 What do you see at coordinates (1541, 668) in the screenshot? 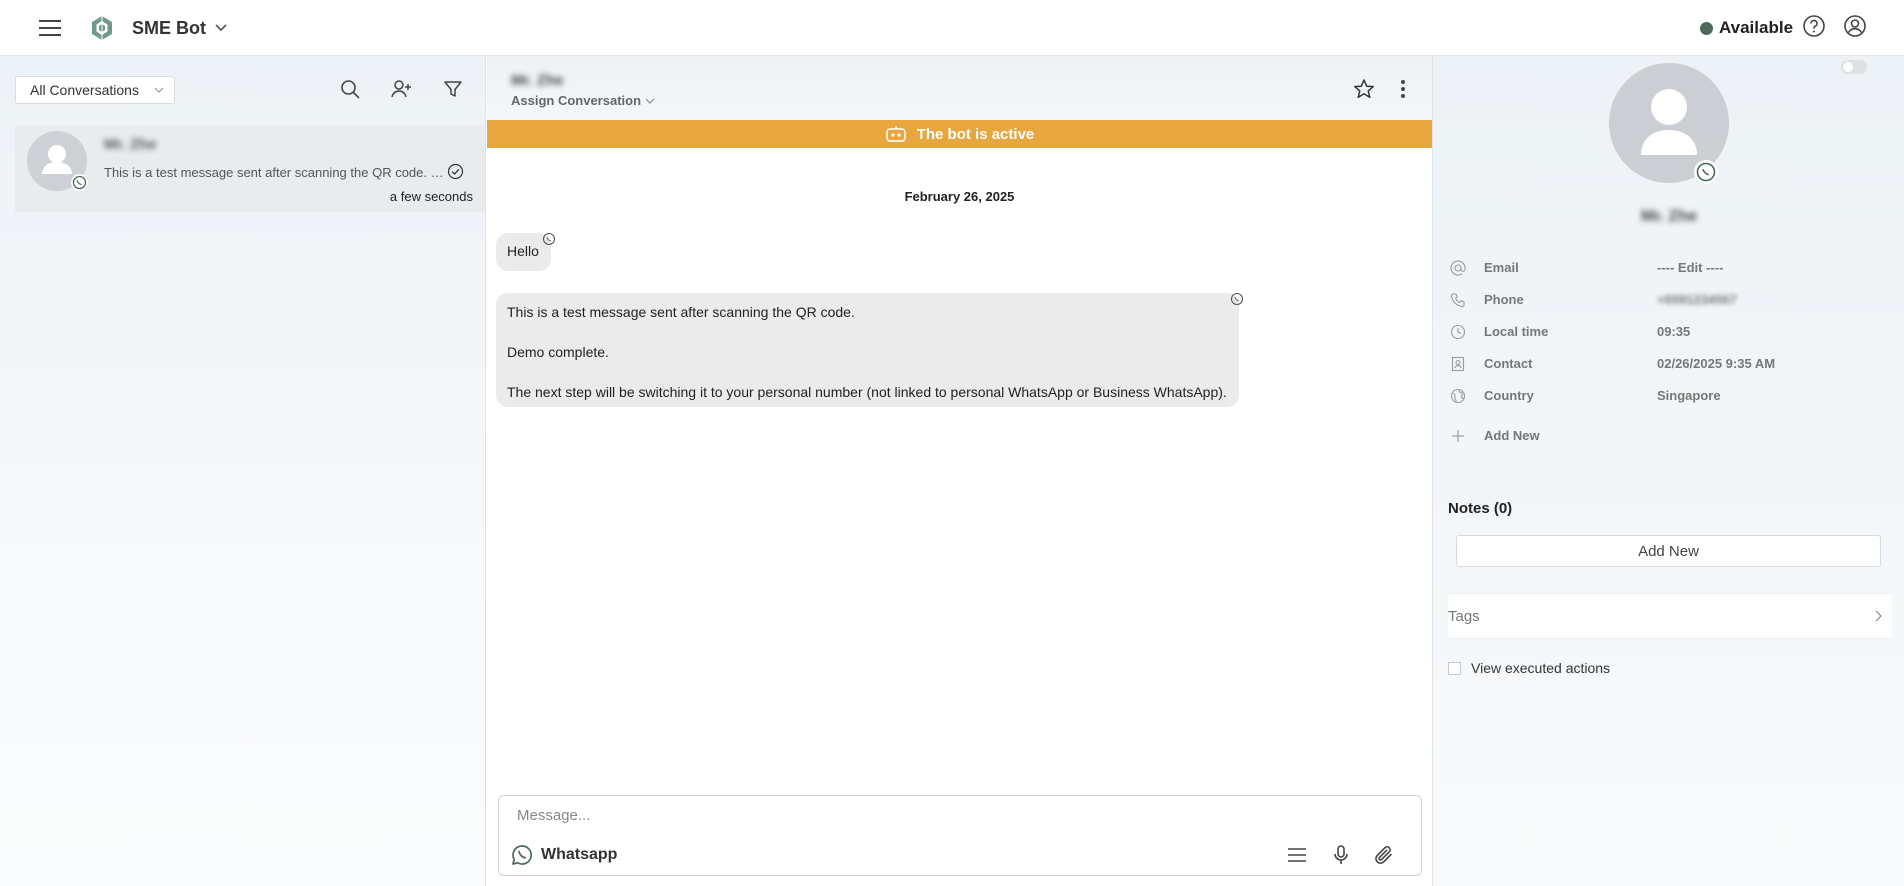
I see `view-executed-actions-label: View executed actions` at bounding box center [1541, 668].